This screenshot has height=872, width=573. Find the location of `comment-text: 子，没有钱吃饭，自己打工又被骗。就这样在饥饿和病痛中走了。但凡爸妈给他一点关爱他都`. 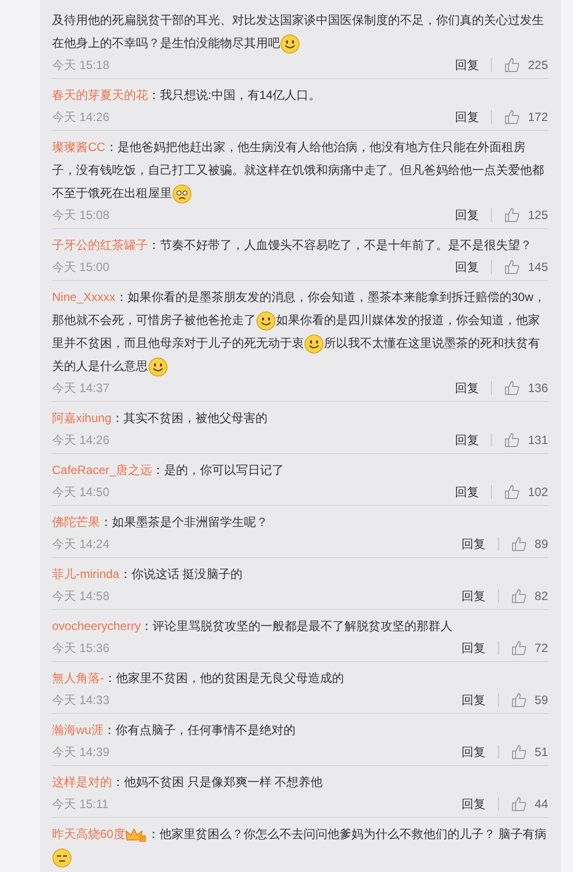

comment-text: 子，没有钱吃饭，自己打工又被骗。就这样在饥饿和病痛中走了。但凡爸妈给他一点关爱他都 is located at coordinates (298, 170).